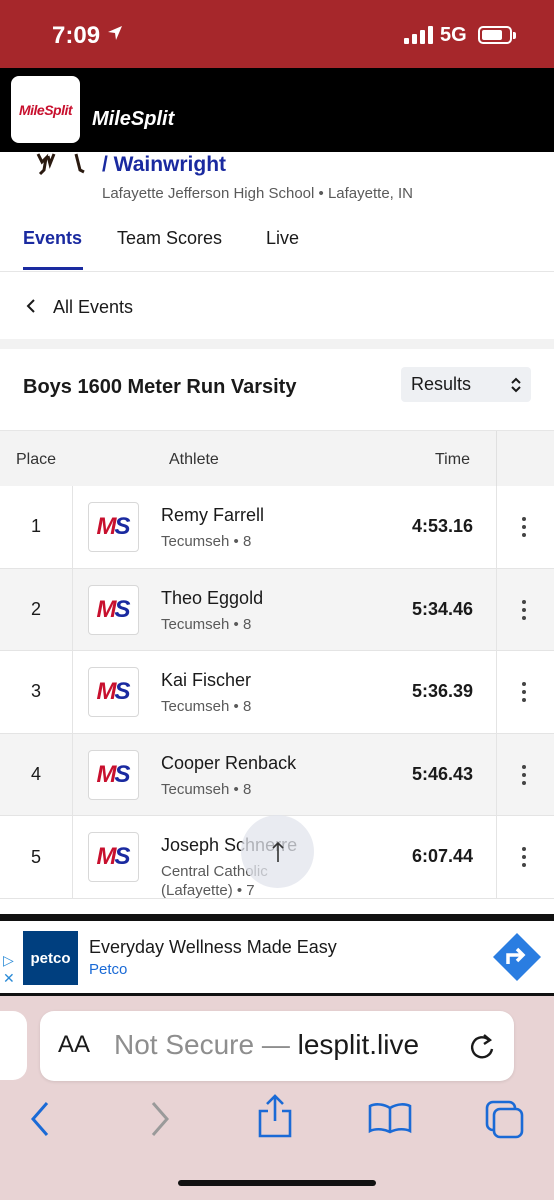 This screenshot has width=554, height=1200. Describe the element at coordinates (213, 947) in the screenshot. I see `ad-headline: Everyday Wellness Made Easy` at that location.